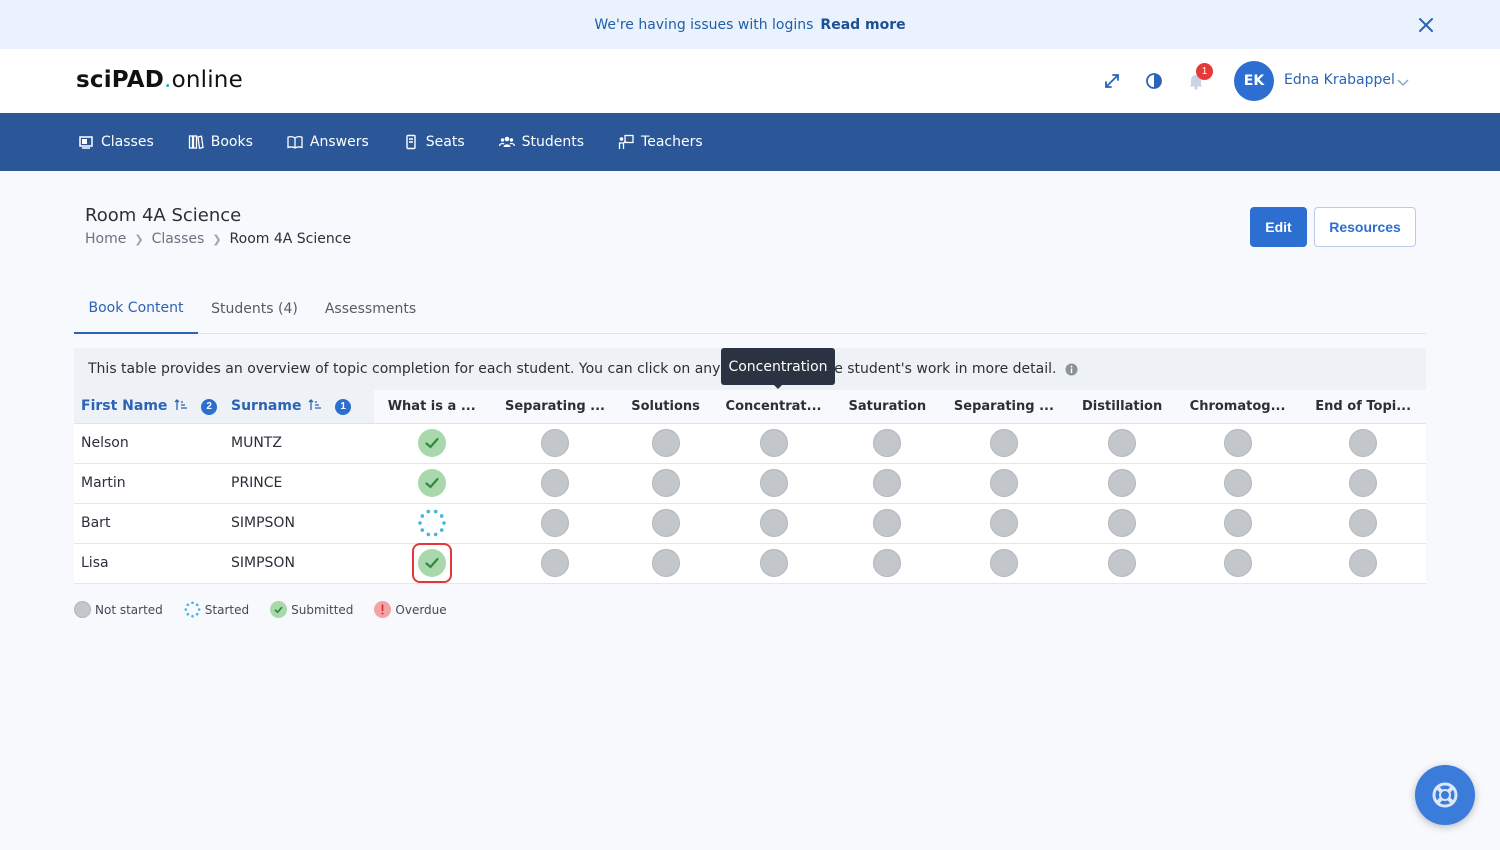  I want to click on surname-header: Surname 1, so click(299, 407).